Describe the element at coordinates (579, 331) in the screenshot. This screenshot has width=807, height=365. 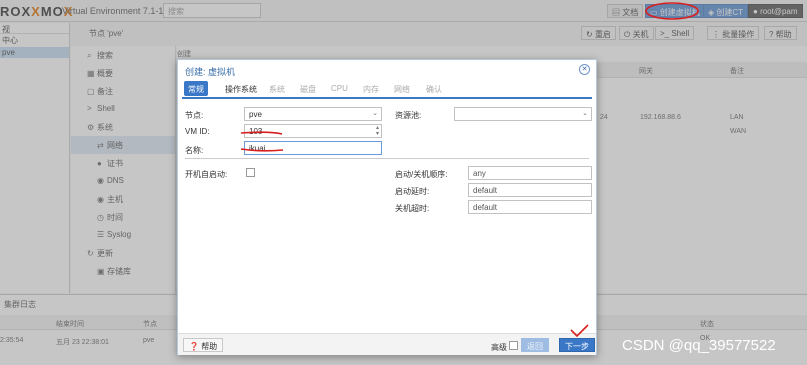
I see `checkmark-annotation` at that location.